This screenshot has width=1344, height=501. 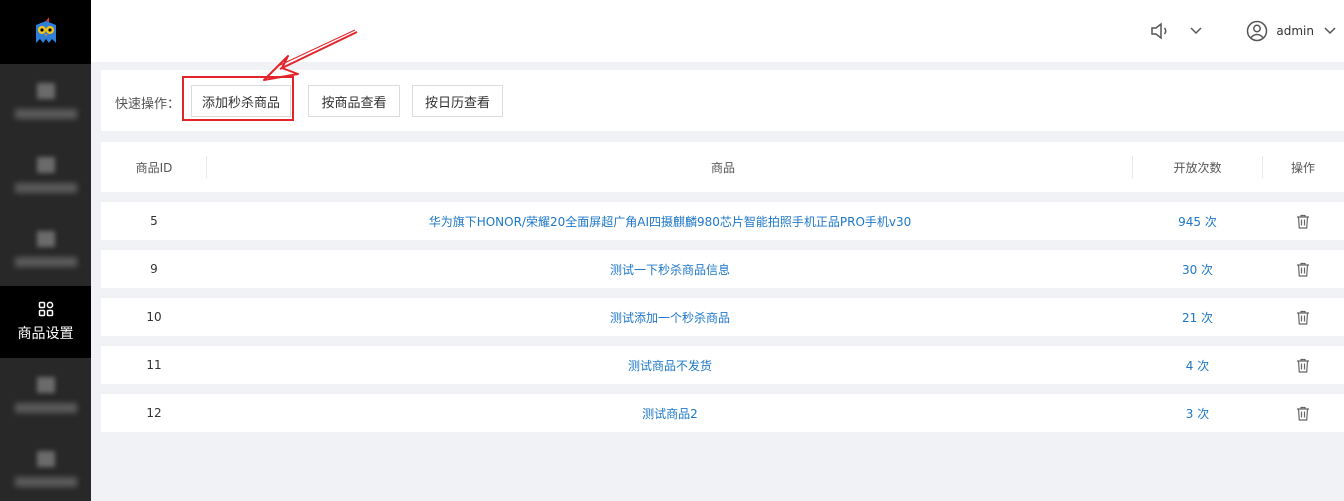 I want to click on sidebar-item-label: 商品设置, so click(x=45, y=334).